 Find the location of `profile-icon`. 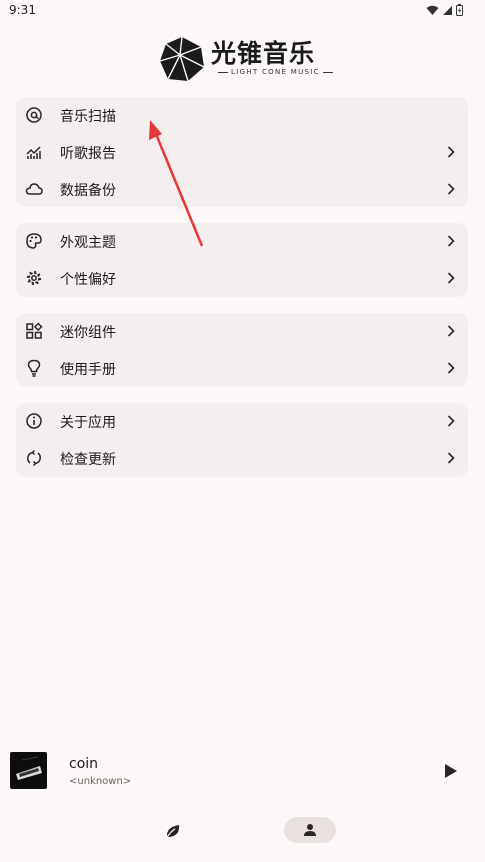

profile-icon is located at coordinates (310, 830).